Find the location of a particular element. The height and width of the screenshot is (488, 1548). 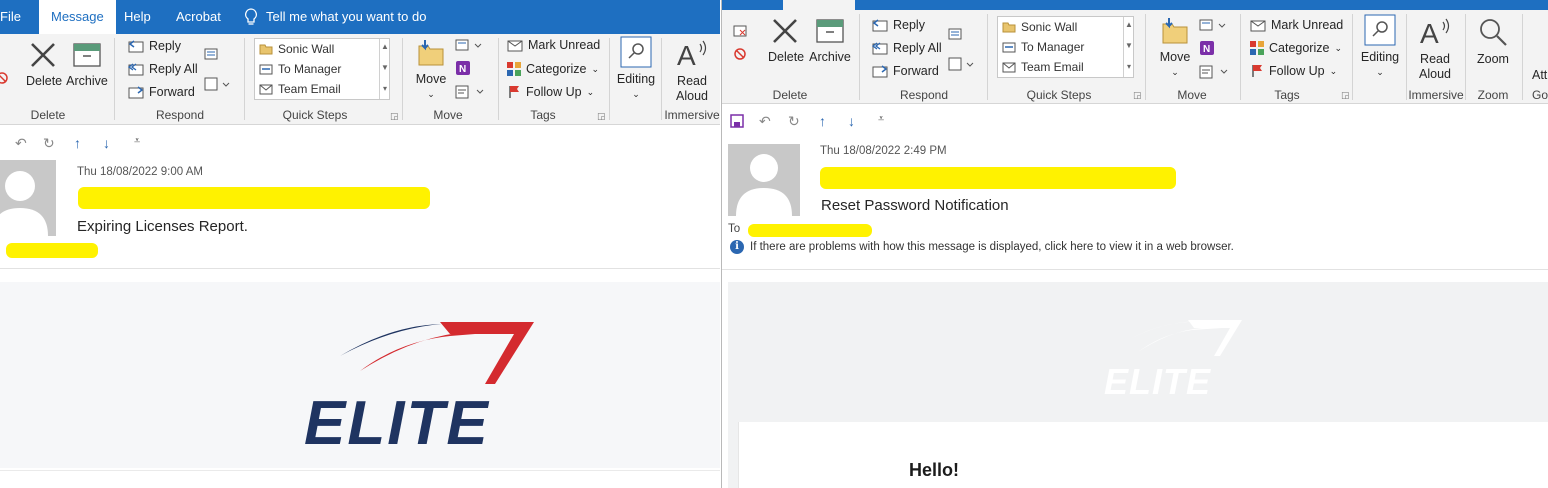

redacted-sender is located at coordinates (998, 178).